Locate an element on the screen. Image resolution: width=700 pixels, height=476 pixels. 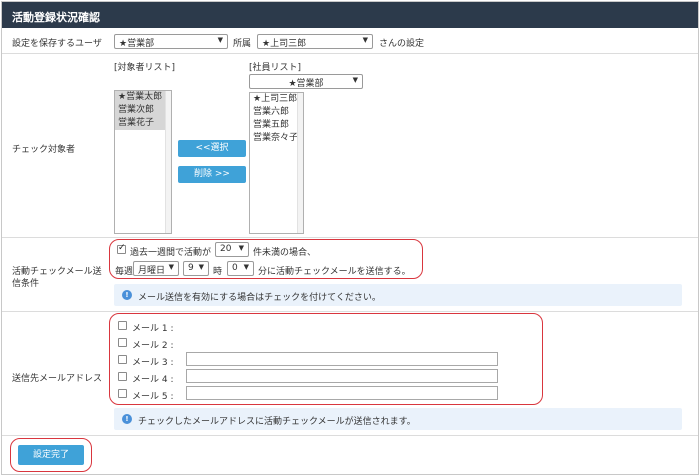
user-select: ★上司三郎 ▼ is located at coordinates (315, 41).